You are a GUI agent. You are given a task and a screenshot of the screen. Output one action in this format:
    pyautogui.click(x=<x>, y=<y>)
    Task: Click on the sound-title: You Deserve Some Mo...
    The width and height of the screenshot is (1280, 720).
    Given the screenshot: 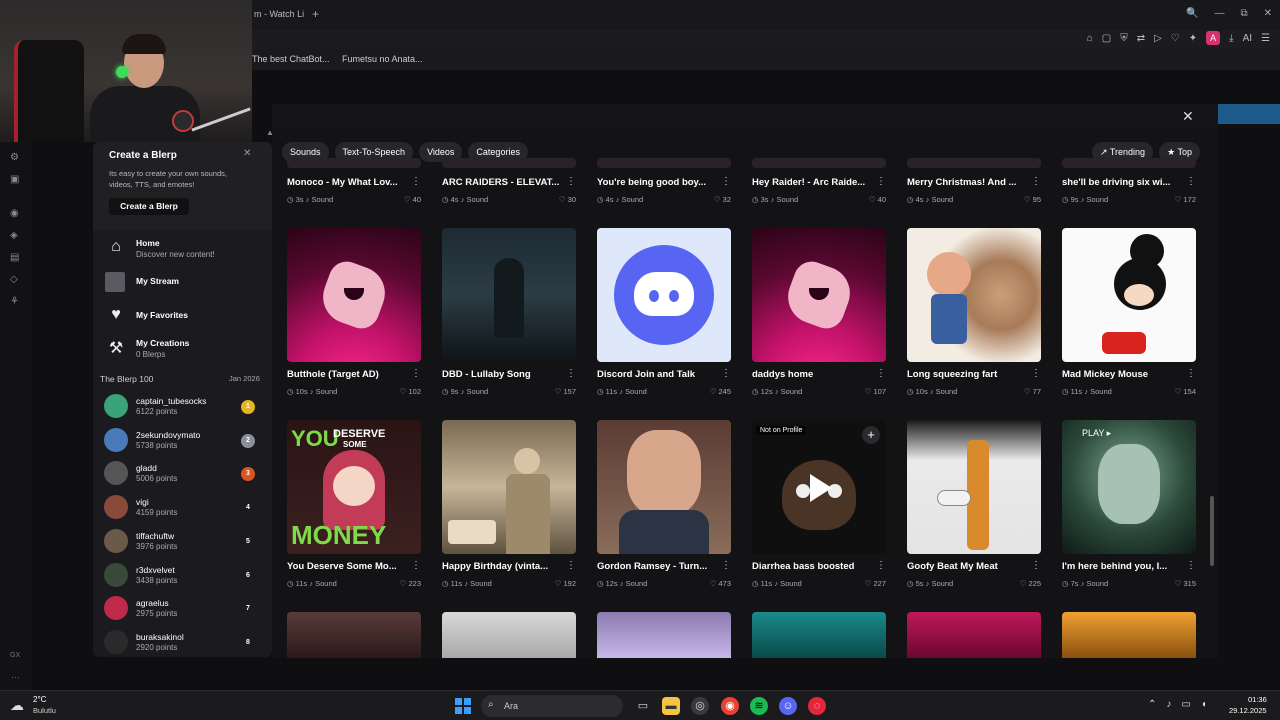 What is the action you would take?
    pyautogui.click(x=346, y=566)
    